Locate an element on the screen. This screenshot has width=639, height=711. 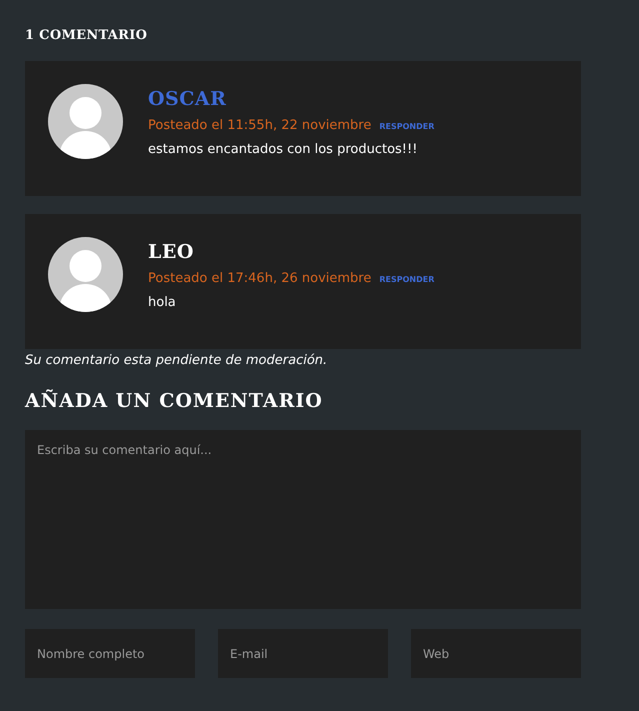
post-date: Posteado el 11:55h, 22 noviembre is located at coordinates (260, 125).